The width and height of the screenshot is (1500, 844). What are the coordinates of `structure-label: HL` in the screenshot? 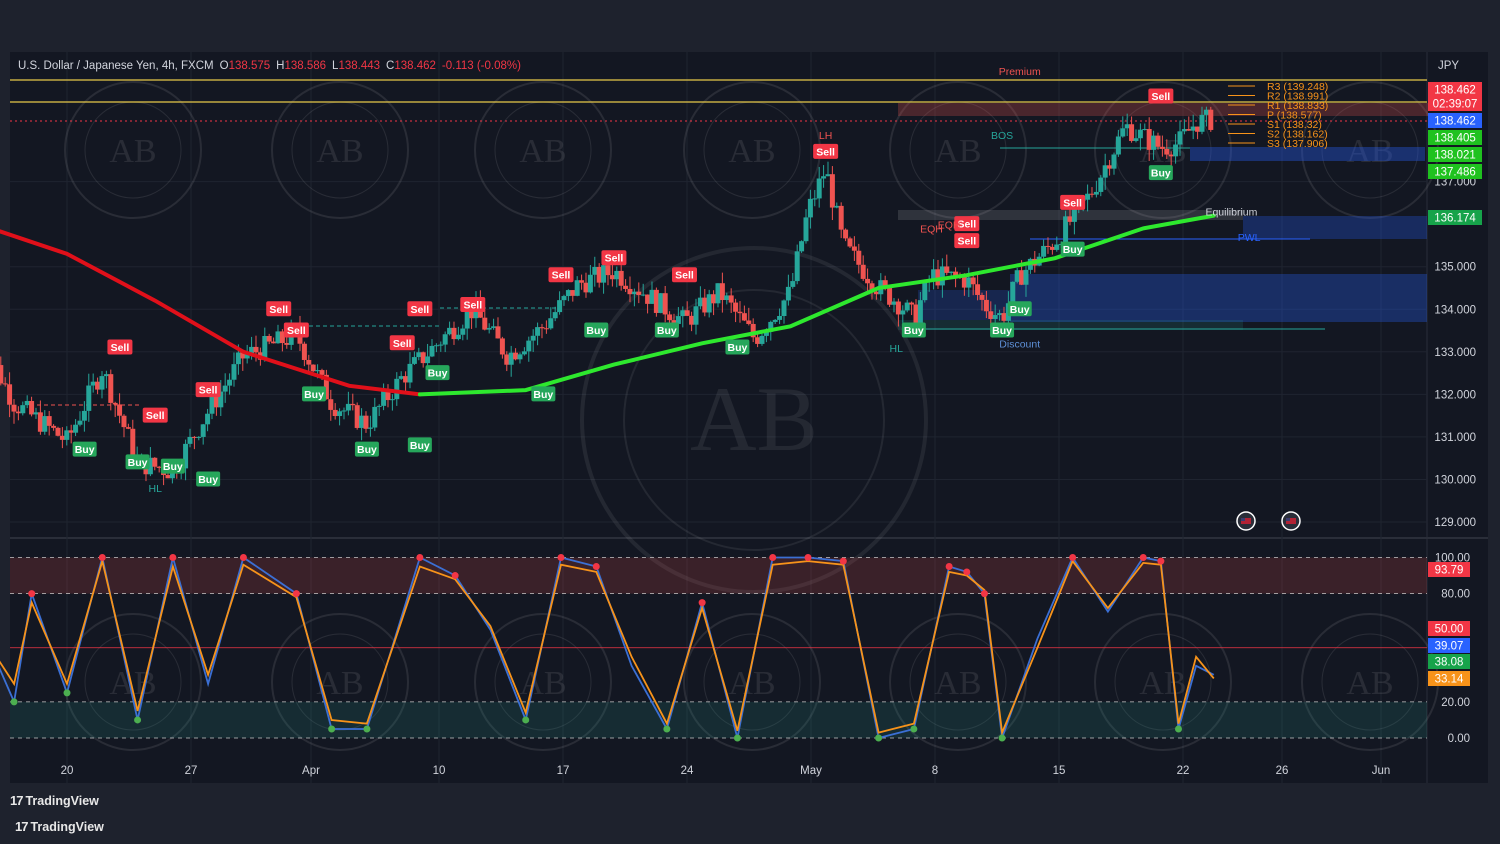 It's located at (896, 349).